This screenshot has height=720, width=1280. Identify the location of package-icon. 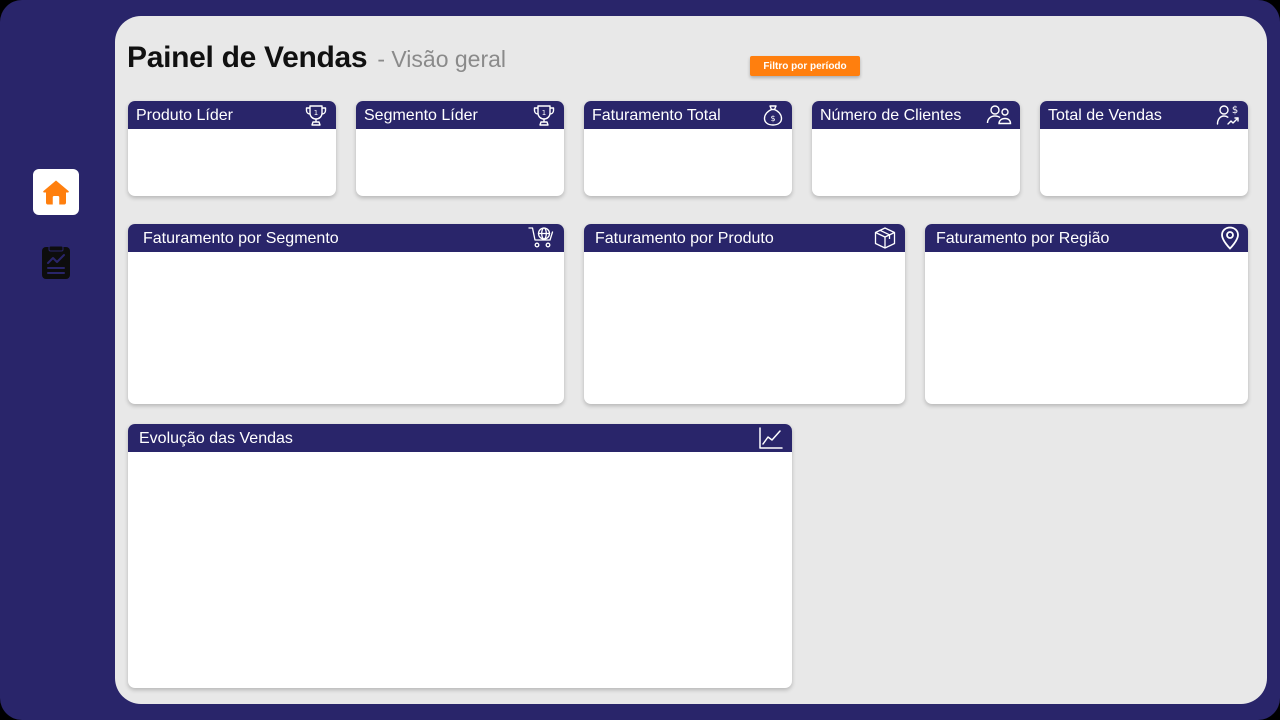
(885, 238).